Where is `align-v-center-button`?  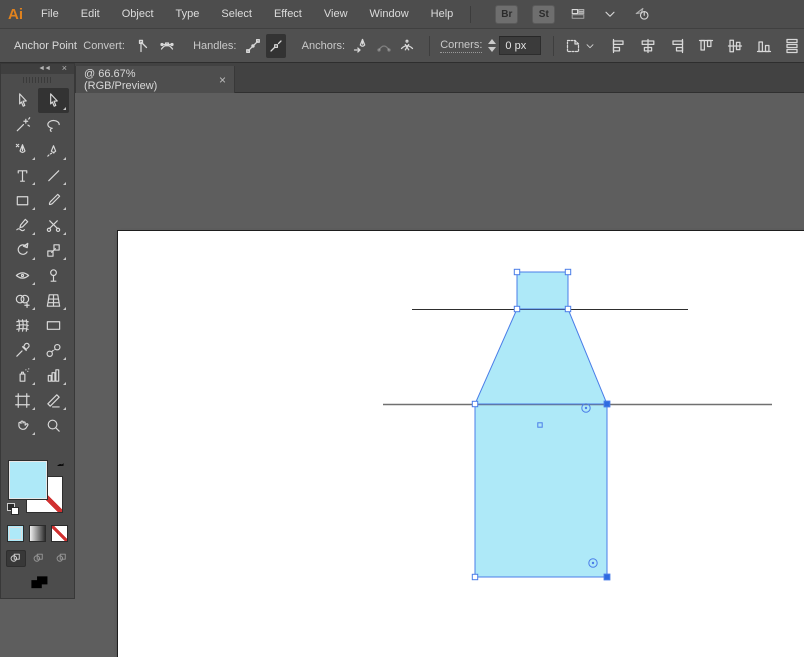
align-v-center-button is located at coordinates (735, 46).